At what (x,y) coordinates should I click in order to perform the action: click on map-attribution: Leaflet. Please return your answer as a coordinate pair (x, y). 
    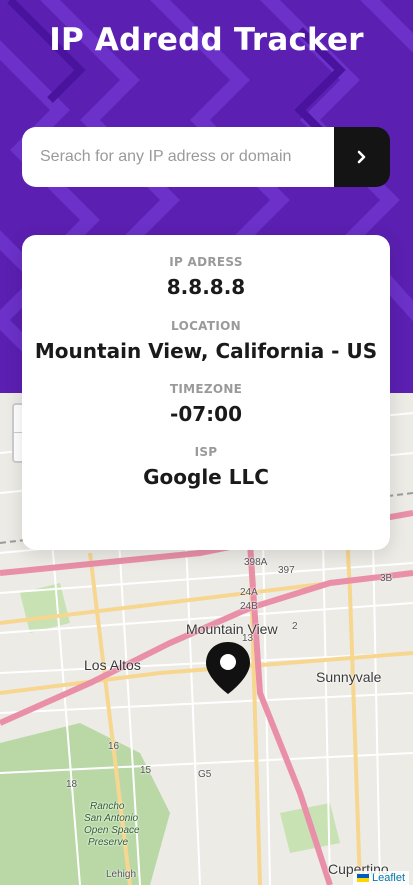
    Looking at the image, I should click on (380, 878).